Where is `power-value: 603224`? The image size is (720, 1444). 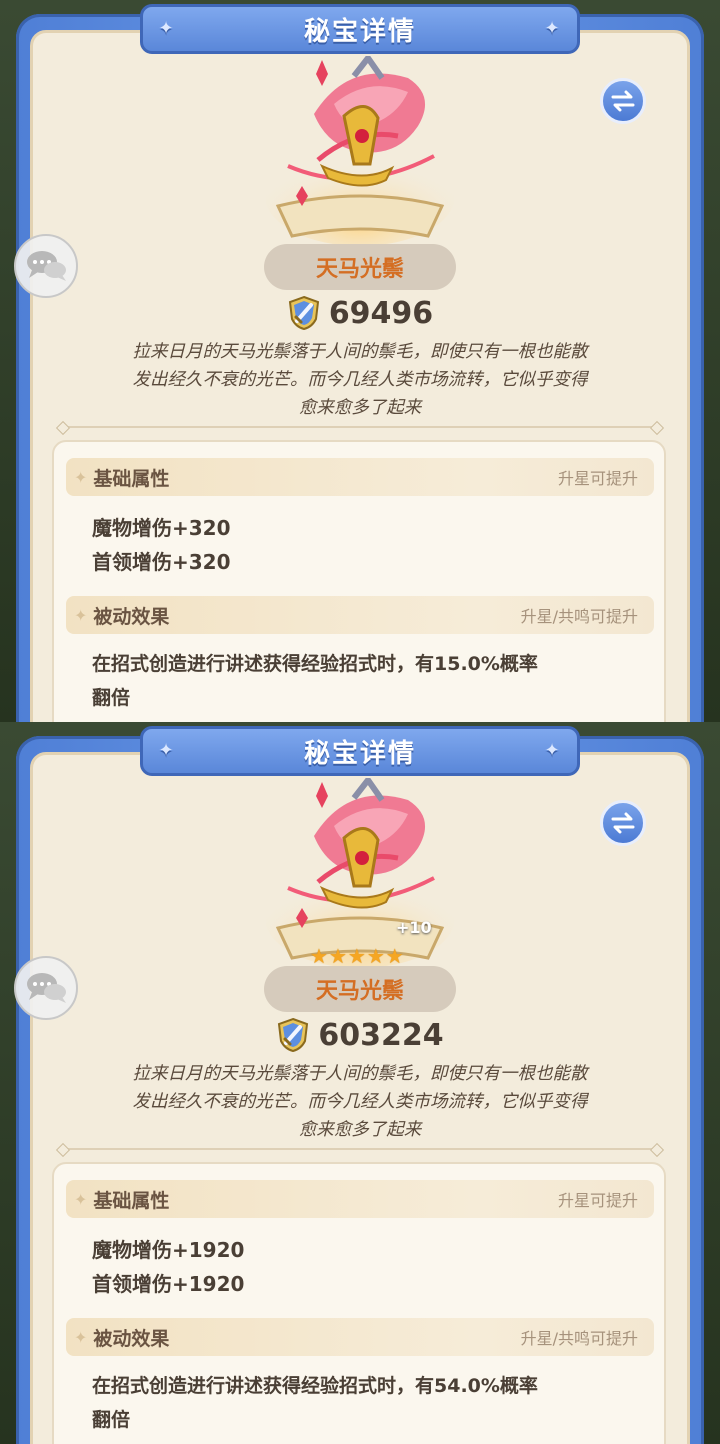
power-value: 603224 is located at coordinates (381, 1035).